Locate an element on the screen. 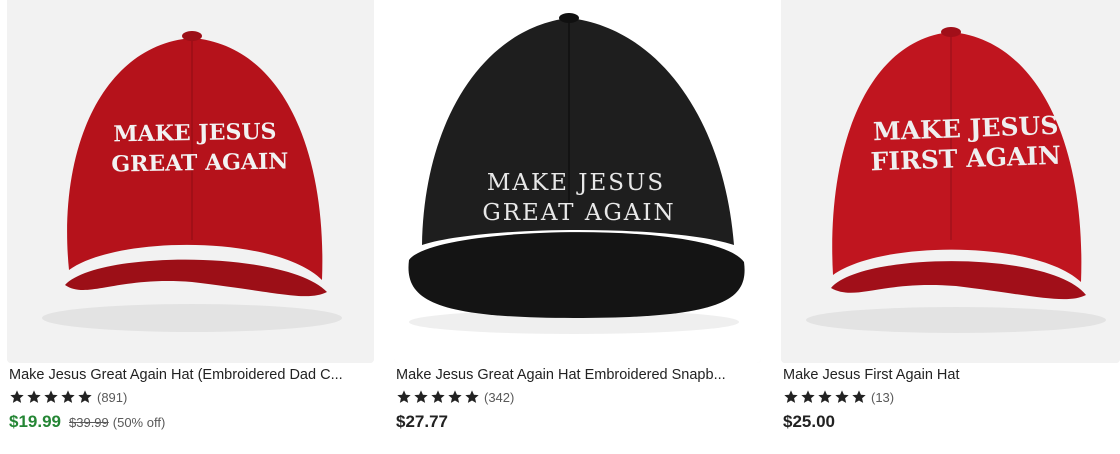 This screenshot has height=454, width=1120. rating-count: (342) is located at coordinates (499, 397).